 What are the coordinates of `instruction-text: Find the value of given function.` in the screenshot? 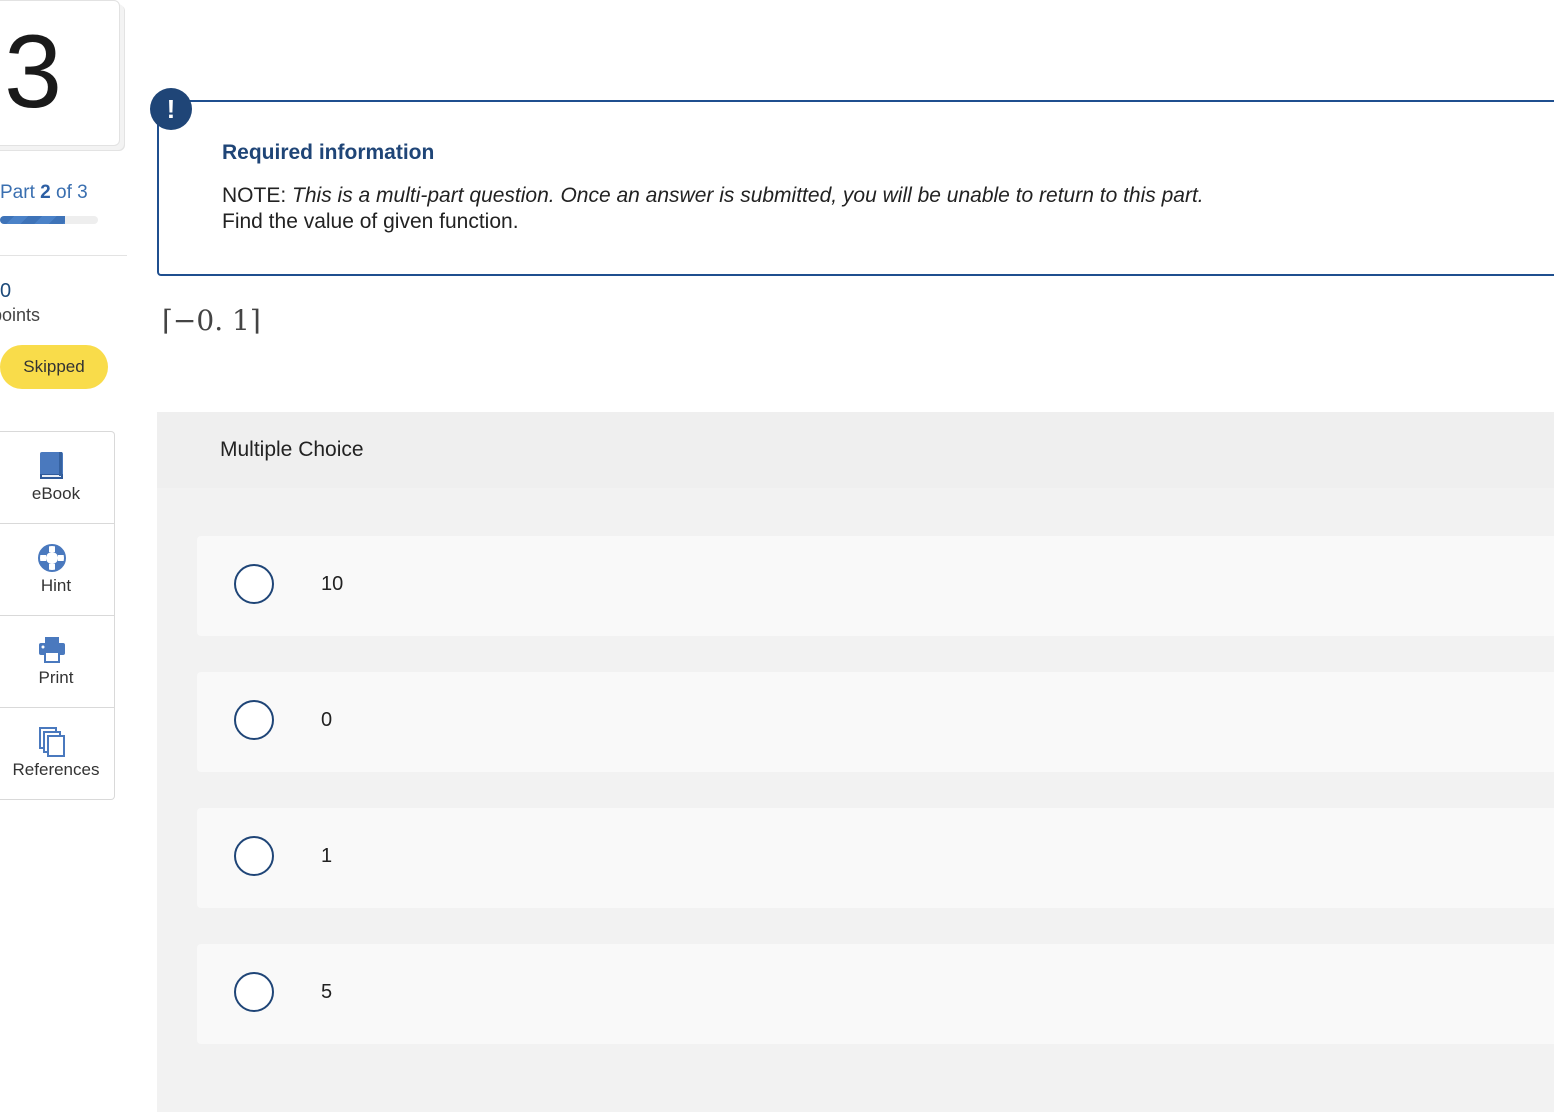 It's located at (370, 221).